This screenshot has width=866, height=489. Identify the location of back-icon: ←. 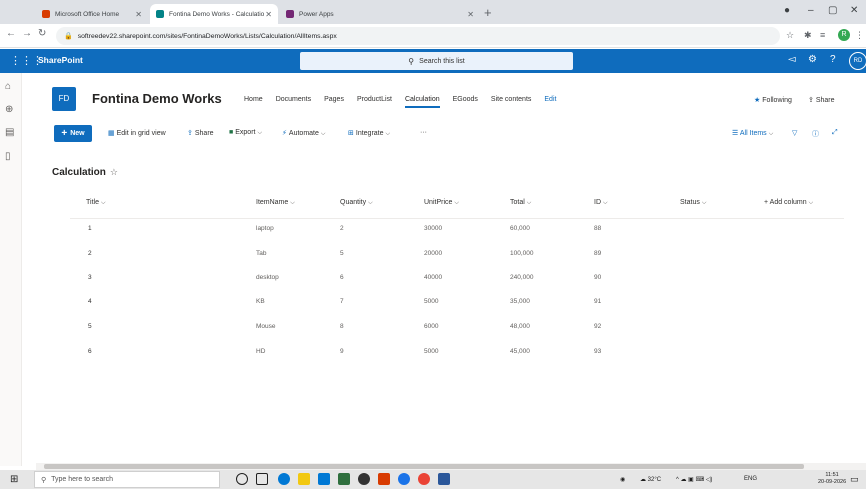
(11, 33).